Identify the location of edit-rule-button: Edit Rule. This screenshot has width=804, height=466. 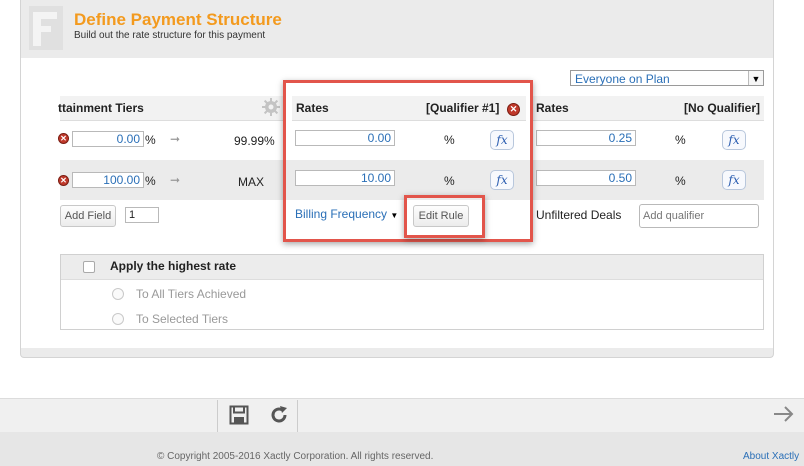
(441, 216).